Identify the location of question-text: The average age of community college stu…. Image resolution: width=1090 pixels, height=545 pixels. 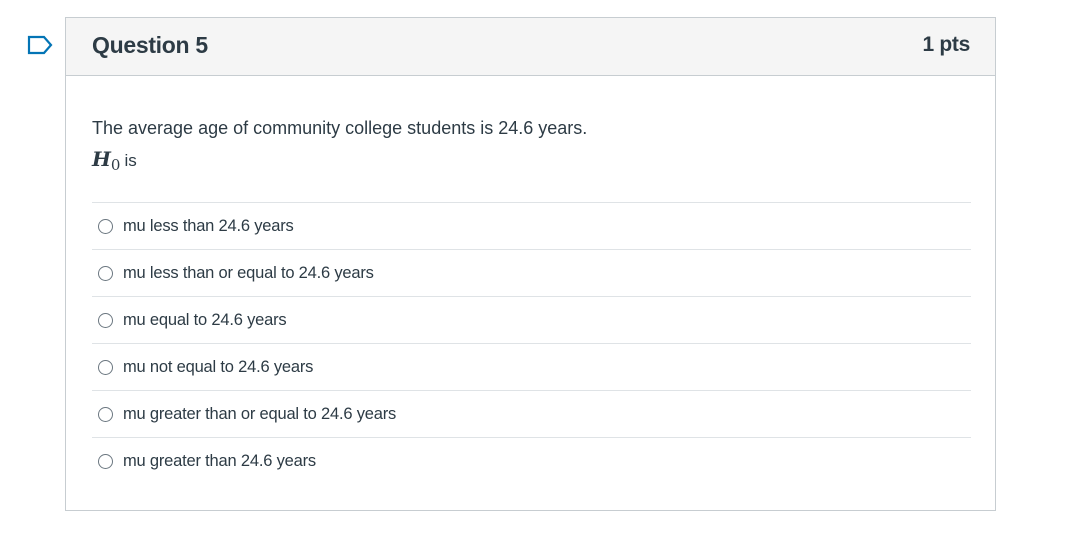
(340, 128).